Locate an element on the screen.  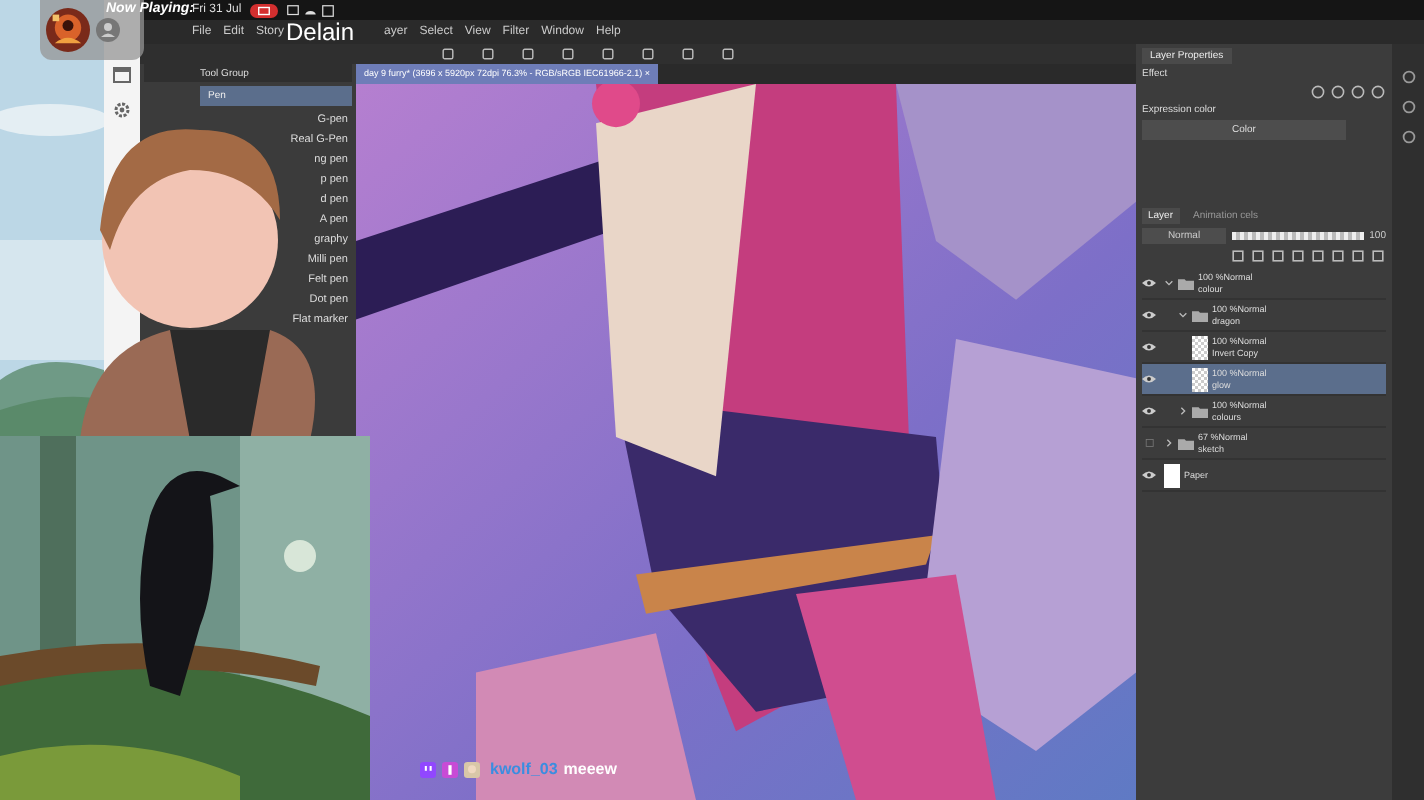
opacity-slider is located at coordinates (1298, 236).